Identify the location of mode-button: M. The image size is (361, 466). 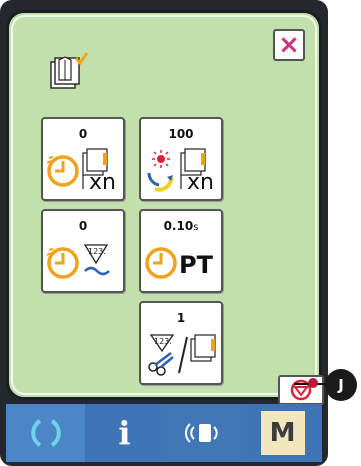
(282, 433).